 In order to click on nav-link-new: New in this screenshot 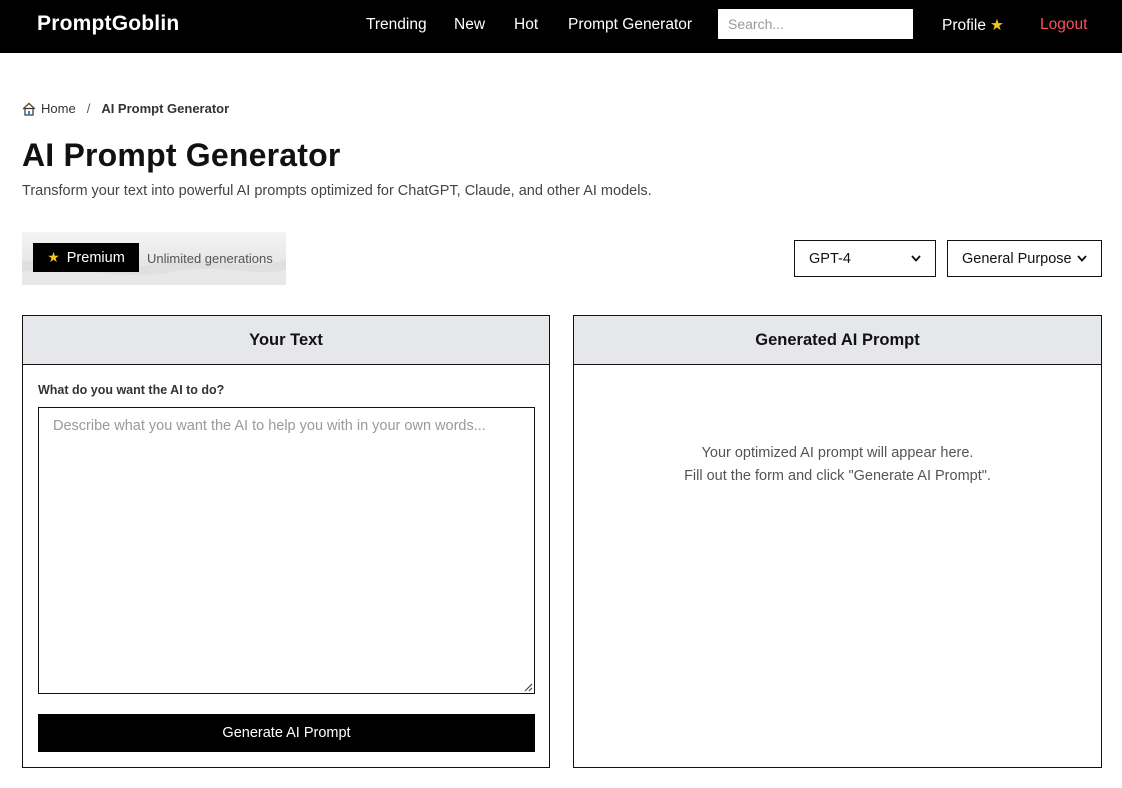, I will do `click(469, 25)`.